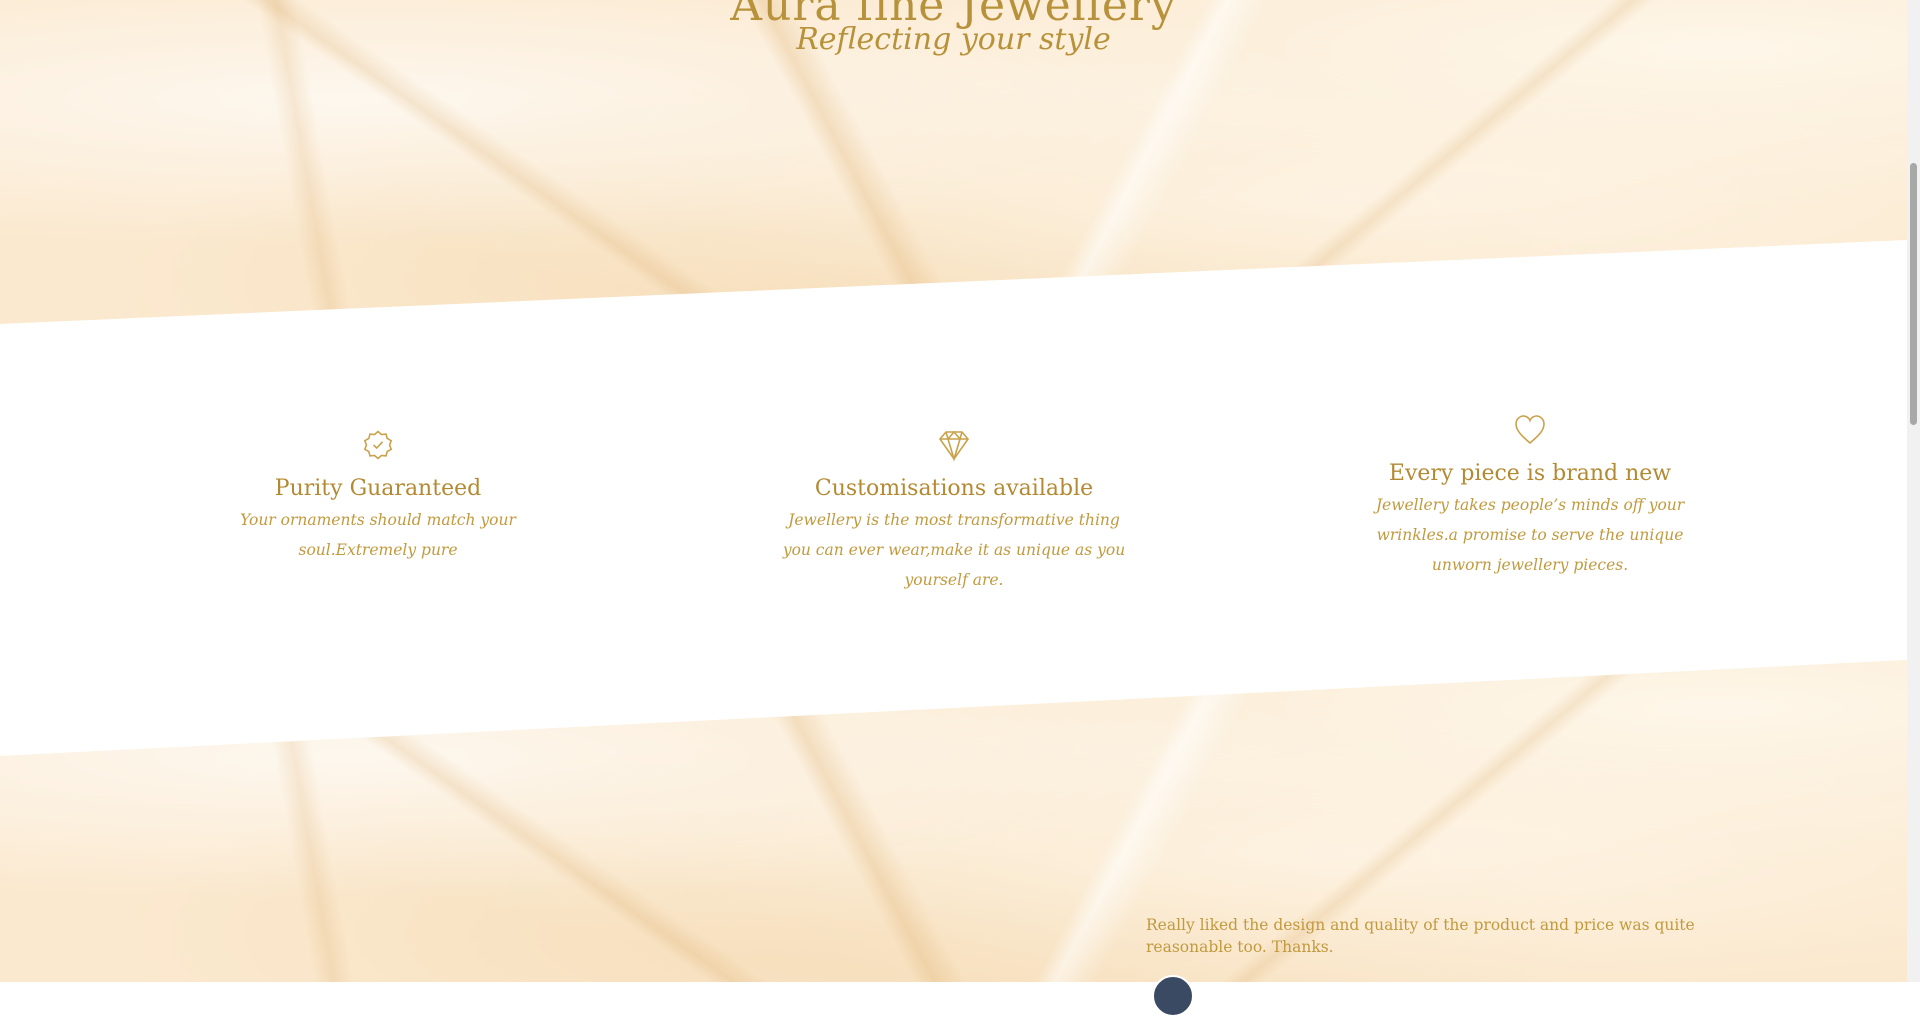  Describe the element at coordinates (953, 39) in the screenshot. I see `brand-tagline: Reflecting your style` at that location.